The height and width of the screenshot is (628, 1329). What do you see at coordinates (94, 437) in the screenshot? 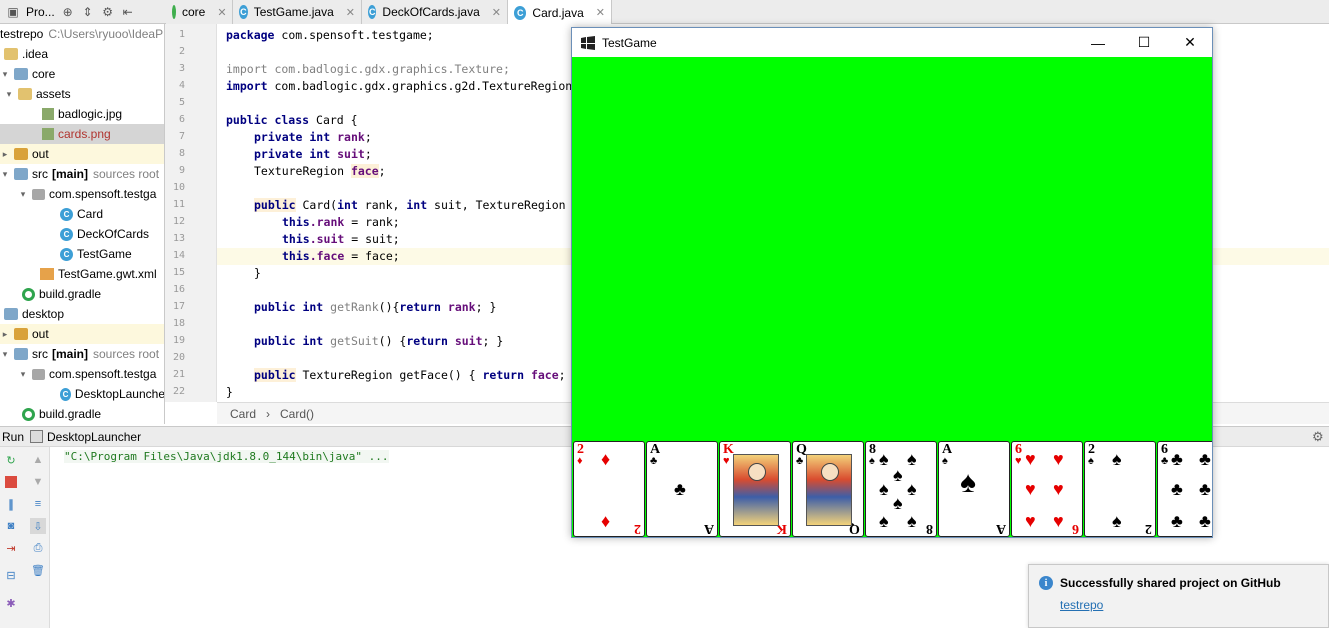
I see `run-config-tab: DesktopLauncher` at bounding box center [94, 437].